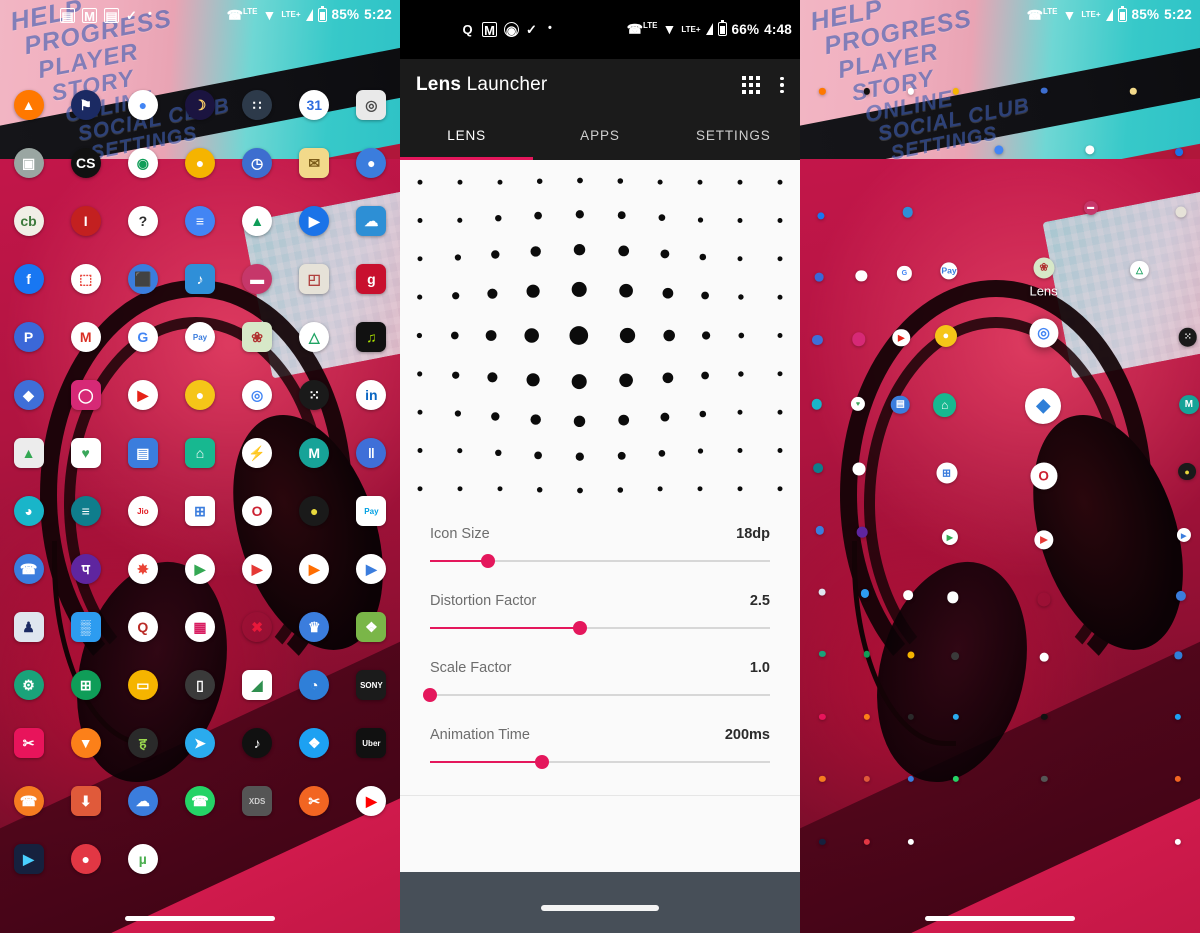 The width and height of the screenshot is (1200, 933). I want to click on slides-icon, so click(911, 655).